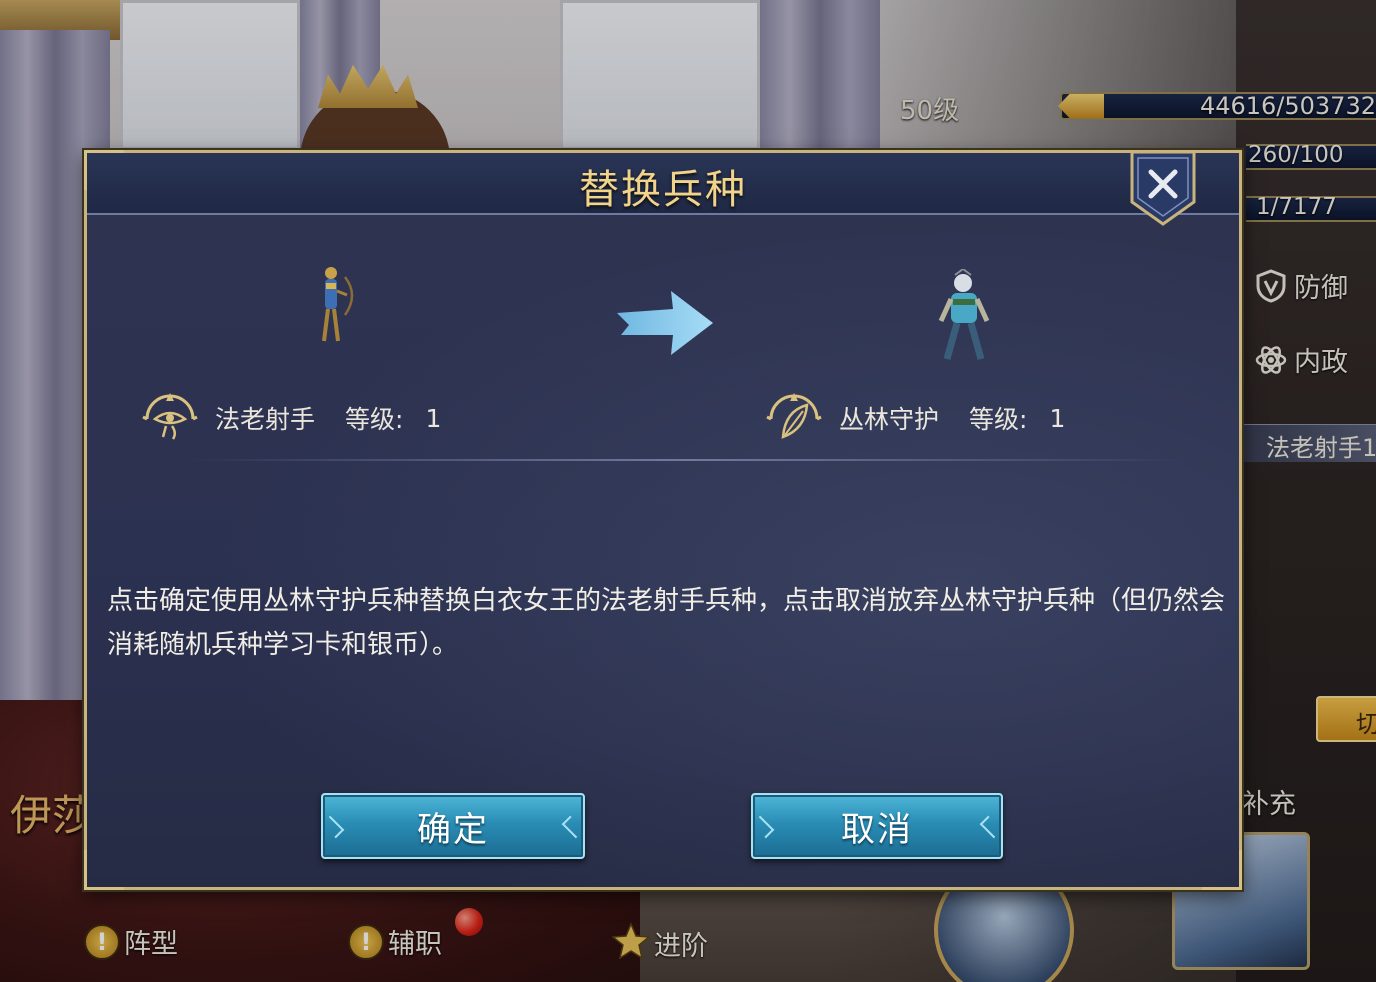  I want to click on cancel-button: 取消, so click(877, 826).